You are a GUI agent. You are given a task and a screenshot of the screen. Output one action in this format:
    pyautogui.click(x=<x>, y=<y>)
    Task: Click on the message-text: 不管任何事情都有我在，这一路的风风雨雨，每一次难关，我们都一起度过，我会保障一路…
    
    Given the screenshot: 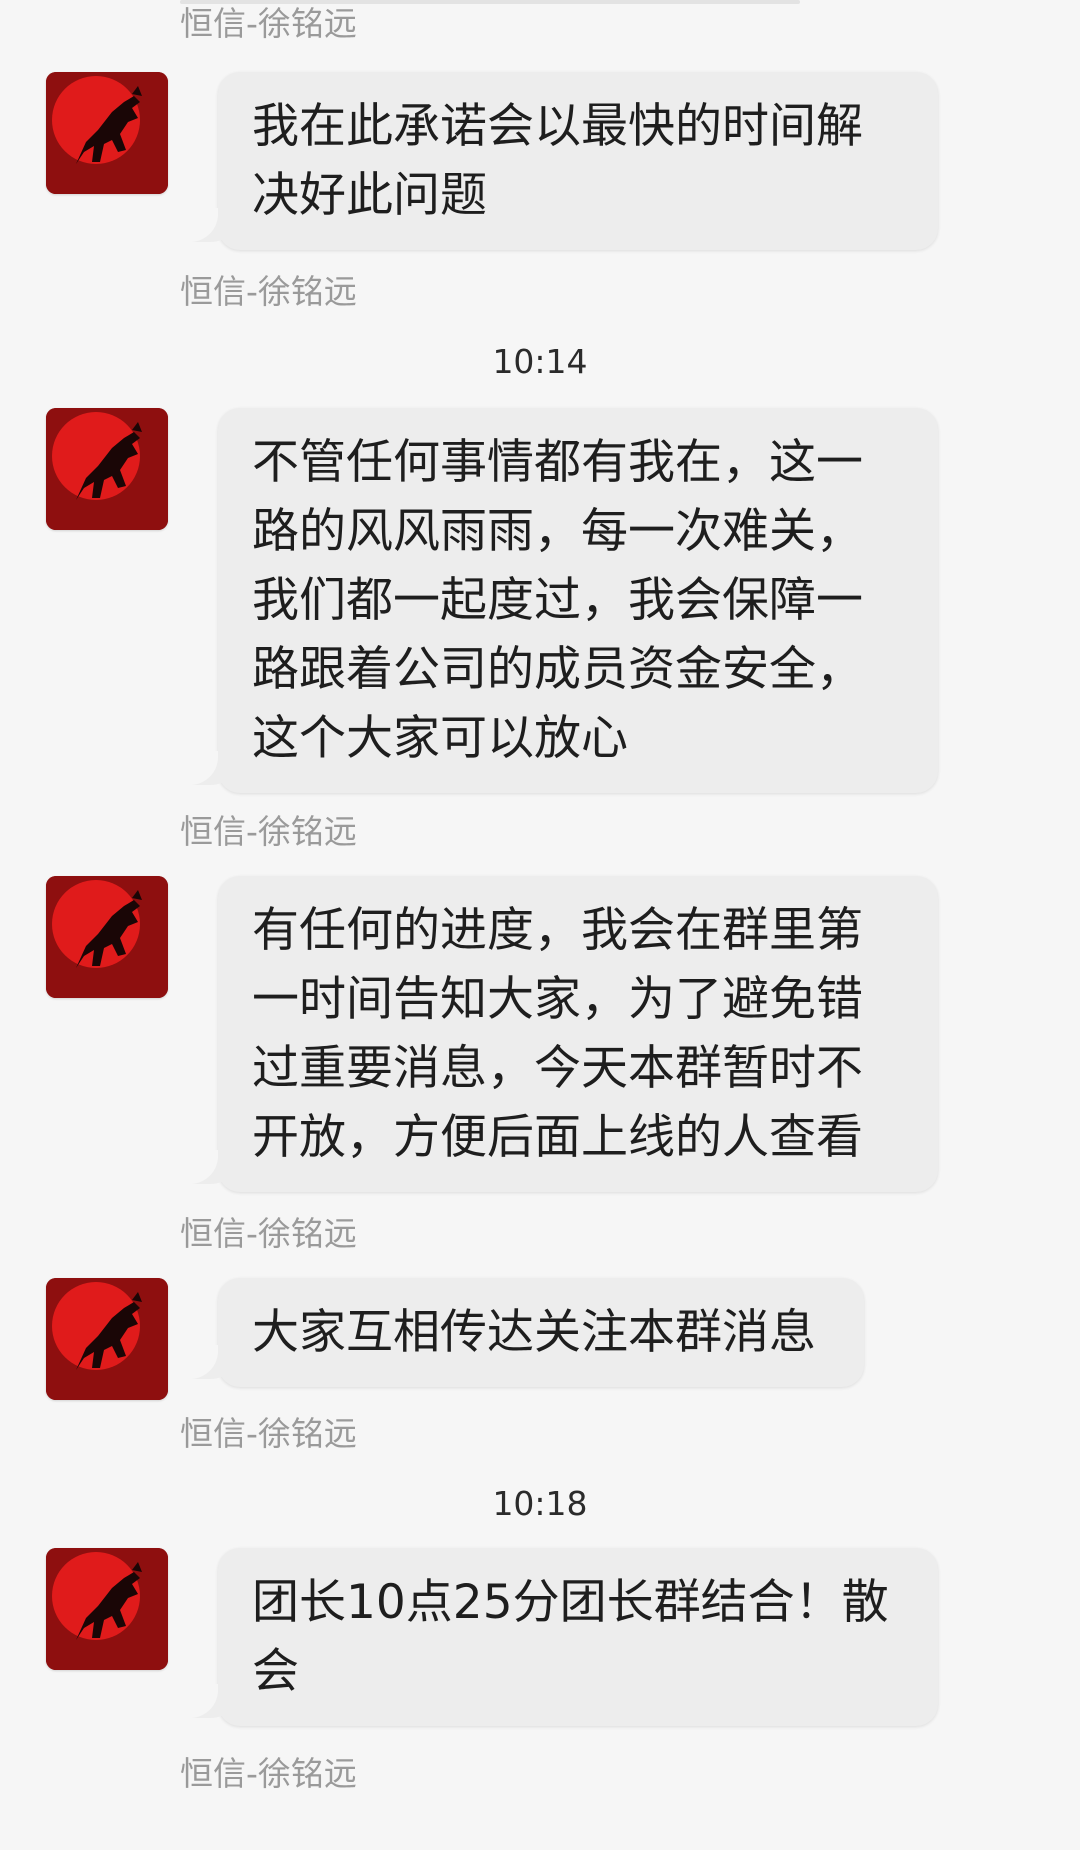 What is the action you would take?
    pyautogui.click(x=557, y=600)
    